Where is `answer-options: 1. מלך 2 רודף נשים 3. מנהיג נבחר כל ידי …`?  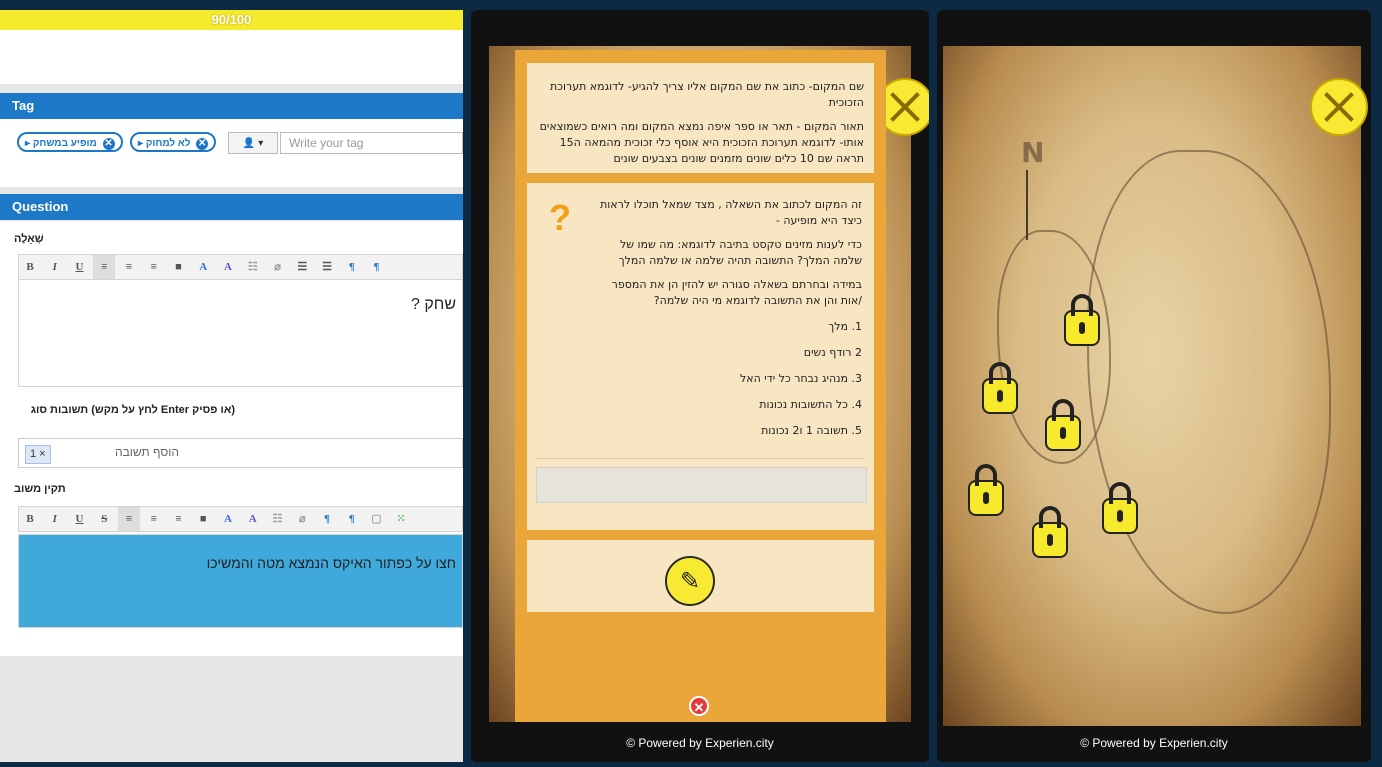
answer-options: 1. מלך 2 רודף נשים 3. מנהיג נבחר כל ידי … is located at coordinates (700, 384).